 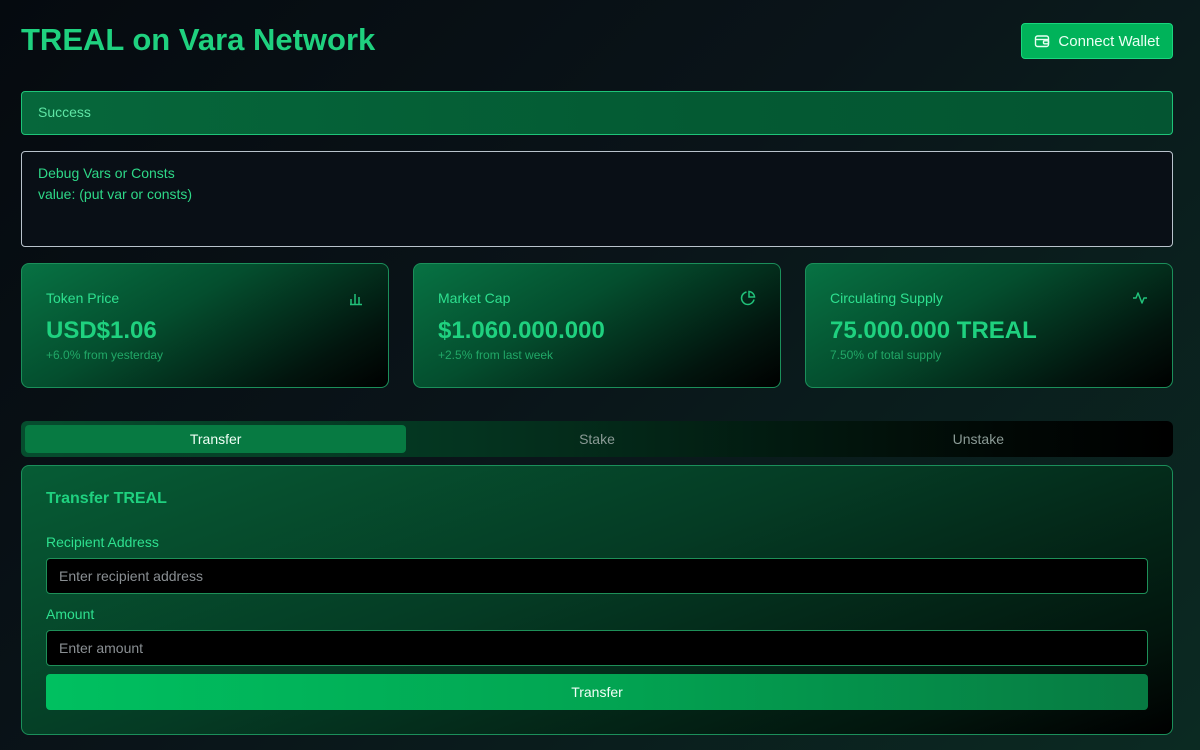 I want to click on stat-subtext: +2.5% from last week, so click(x=496, y=355).